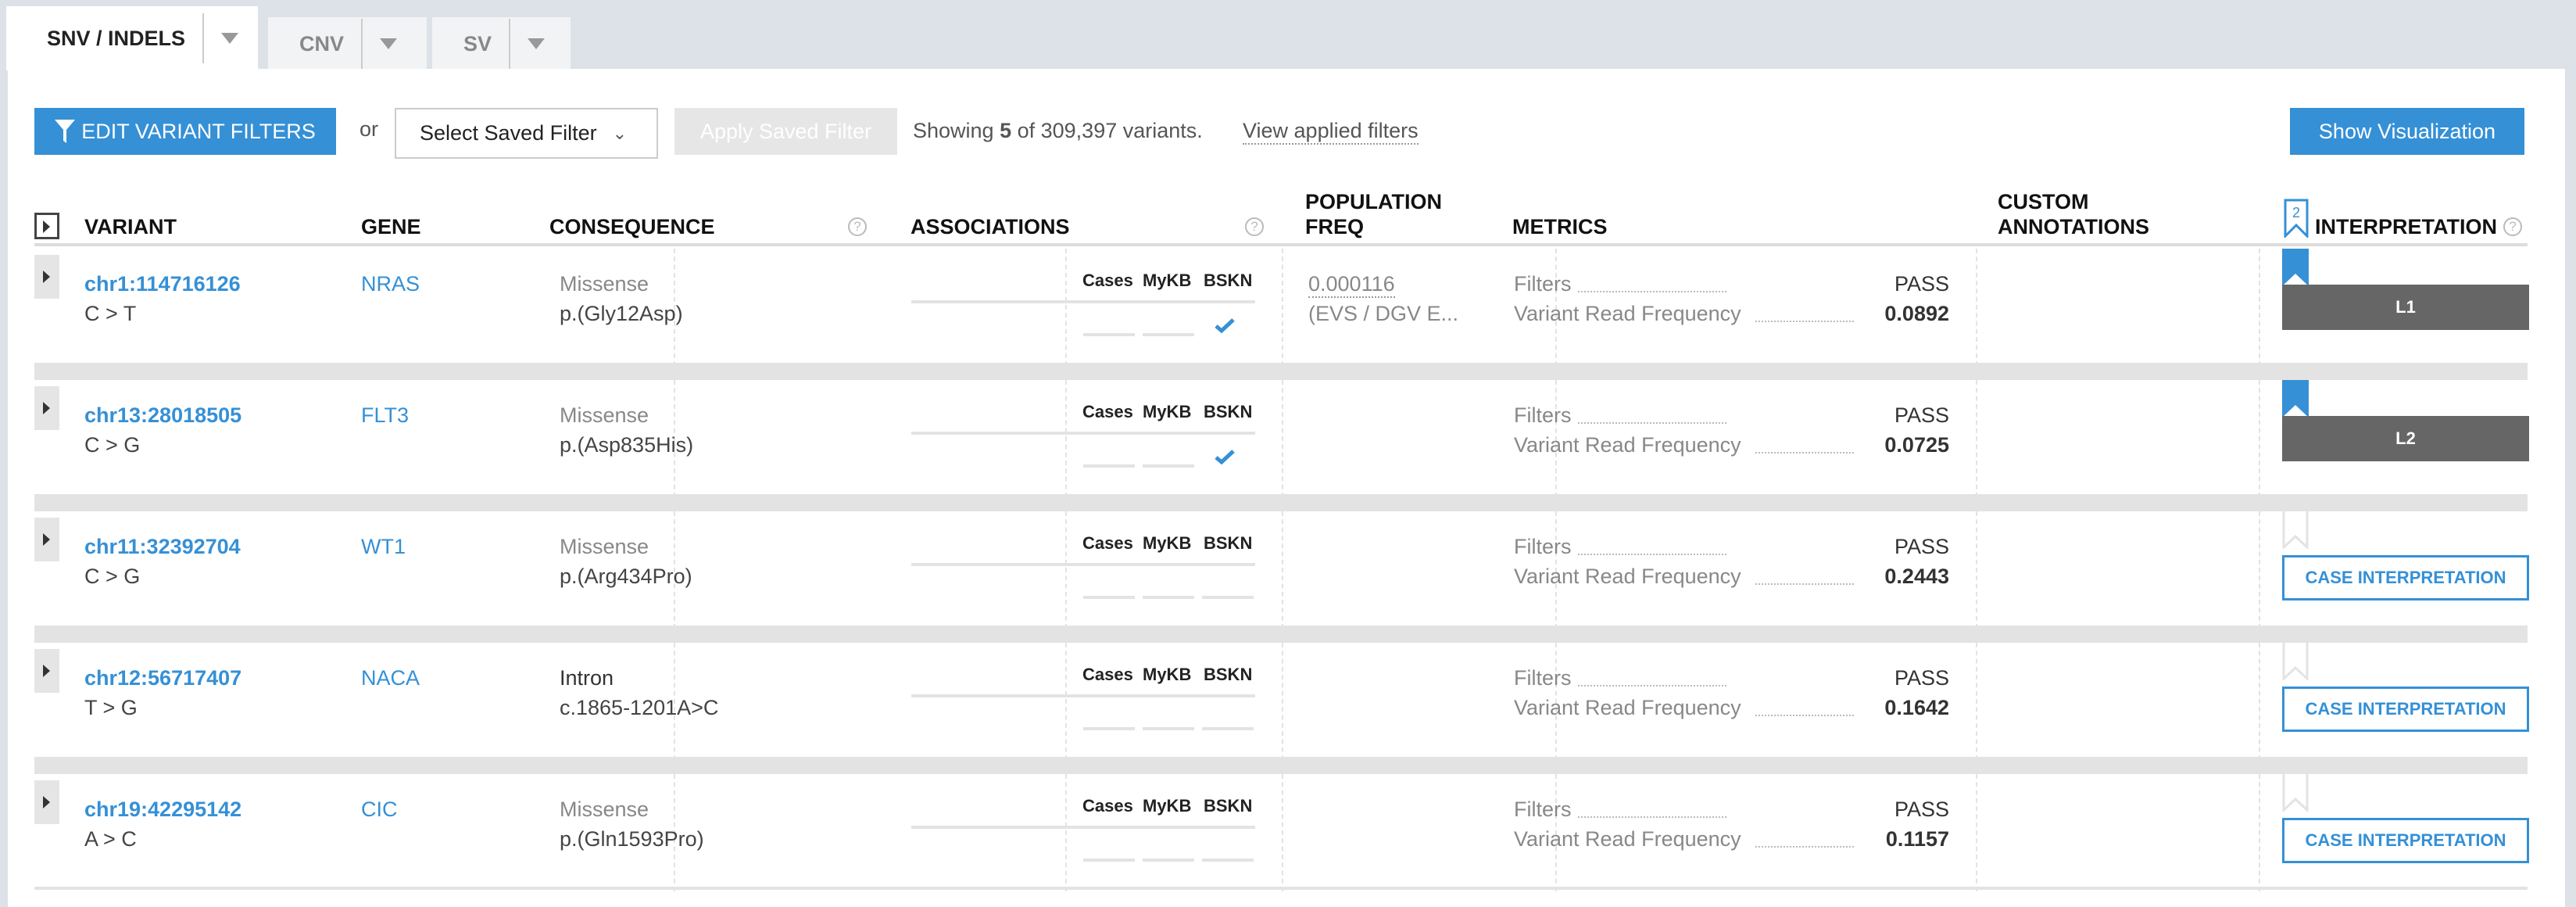 This screenshot has height=907, width=2576. What do you see at coordinates (1281, 888) in the screenshot?
I see `table-bottom-border` at bounding box center [1281, 888].